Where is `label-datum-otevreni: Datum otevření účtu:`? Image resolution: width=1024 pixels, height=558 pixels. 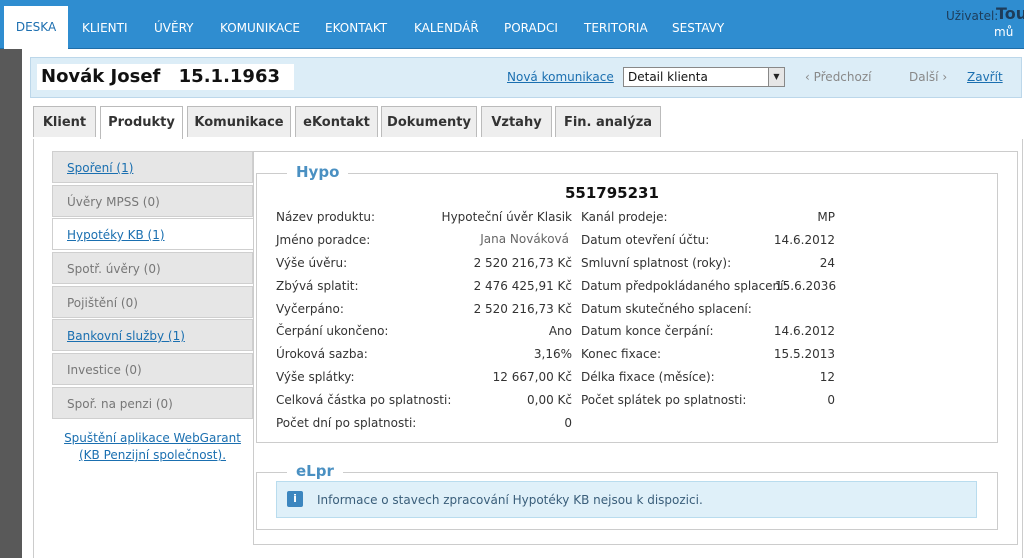
label-datum-otevreni: Datum otevření účtu: is located at coordinates (645, 240).